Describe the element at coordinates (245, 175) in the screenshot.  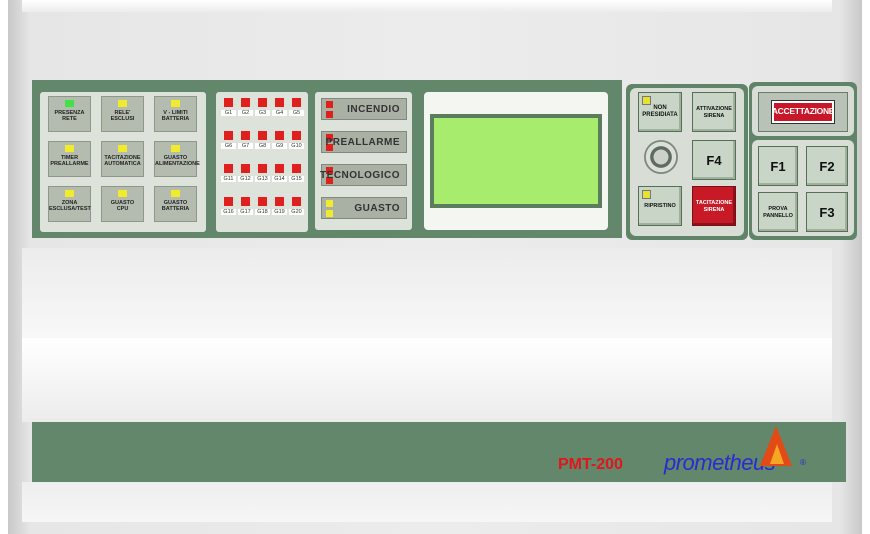
I see `zone-indicator: G12` at that location.